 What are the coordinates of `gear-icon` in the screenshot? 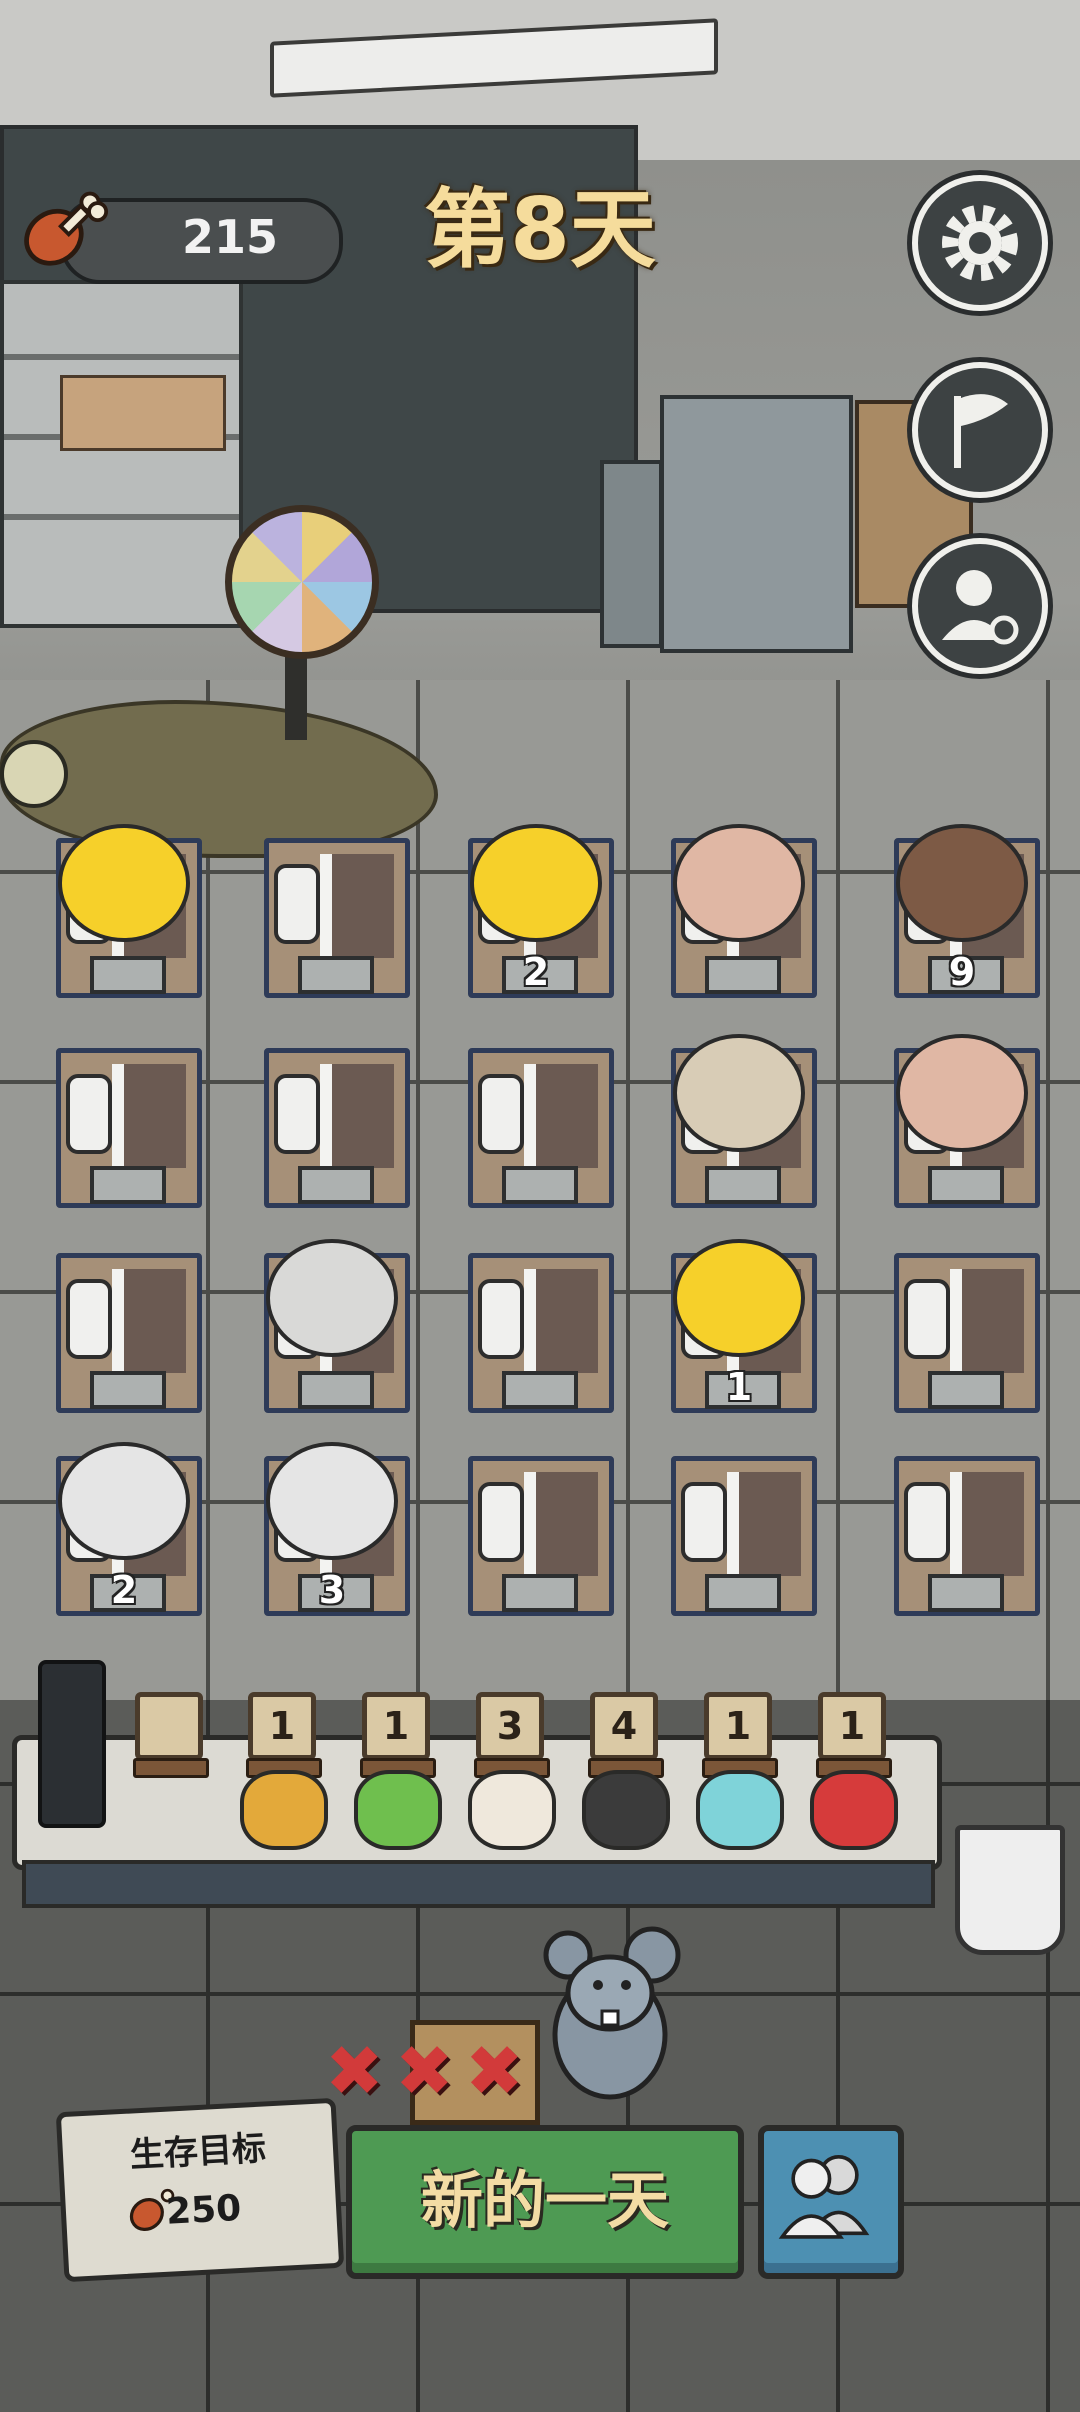 It's located at (980, 243).